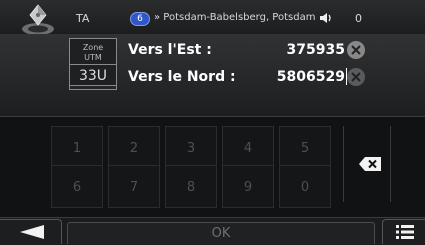 Image resolution: width=425 pixels, height=245 pixels. I want to click on east-label: Vers l'Est :, so click(170, 50).